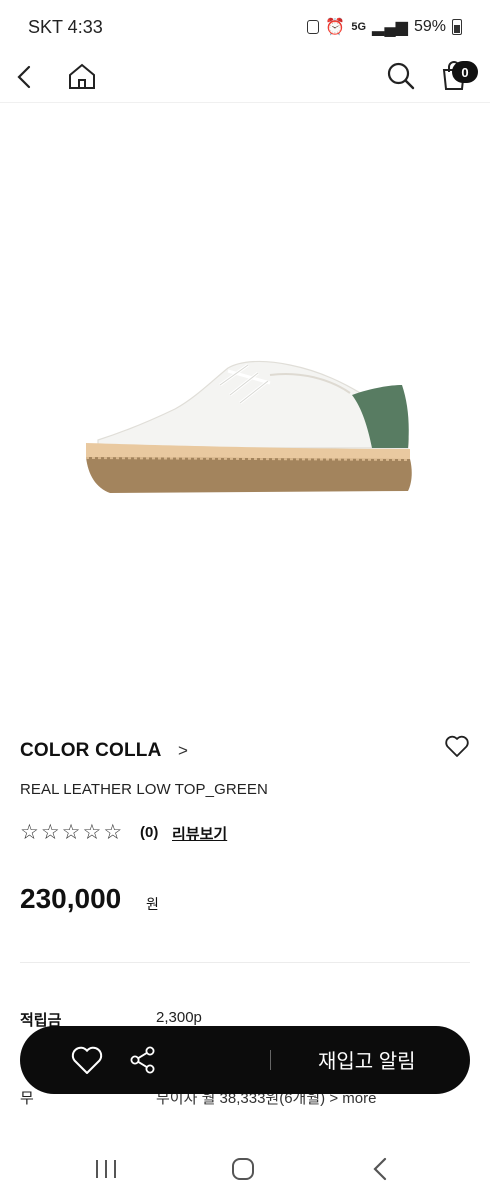 This screenshot has width=490, height=1200. I want to click on heart-outline-icon, so click(457, 746).